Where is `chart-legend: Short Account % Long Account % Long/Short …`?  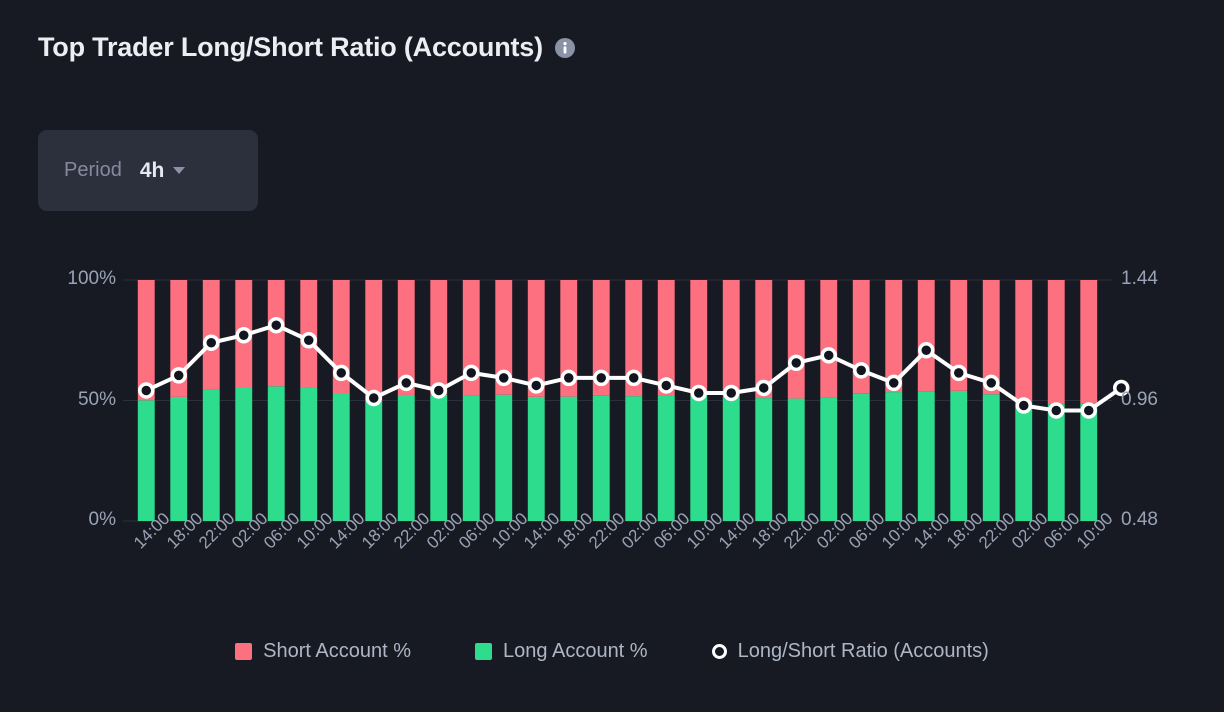 chart-legend: Short Account % Long Account % Long/Short … is located at coordinates (612, 651).